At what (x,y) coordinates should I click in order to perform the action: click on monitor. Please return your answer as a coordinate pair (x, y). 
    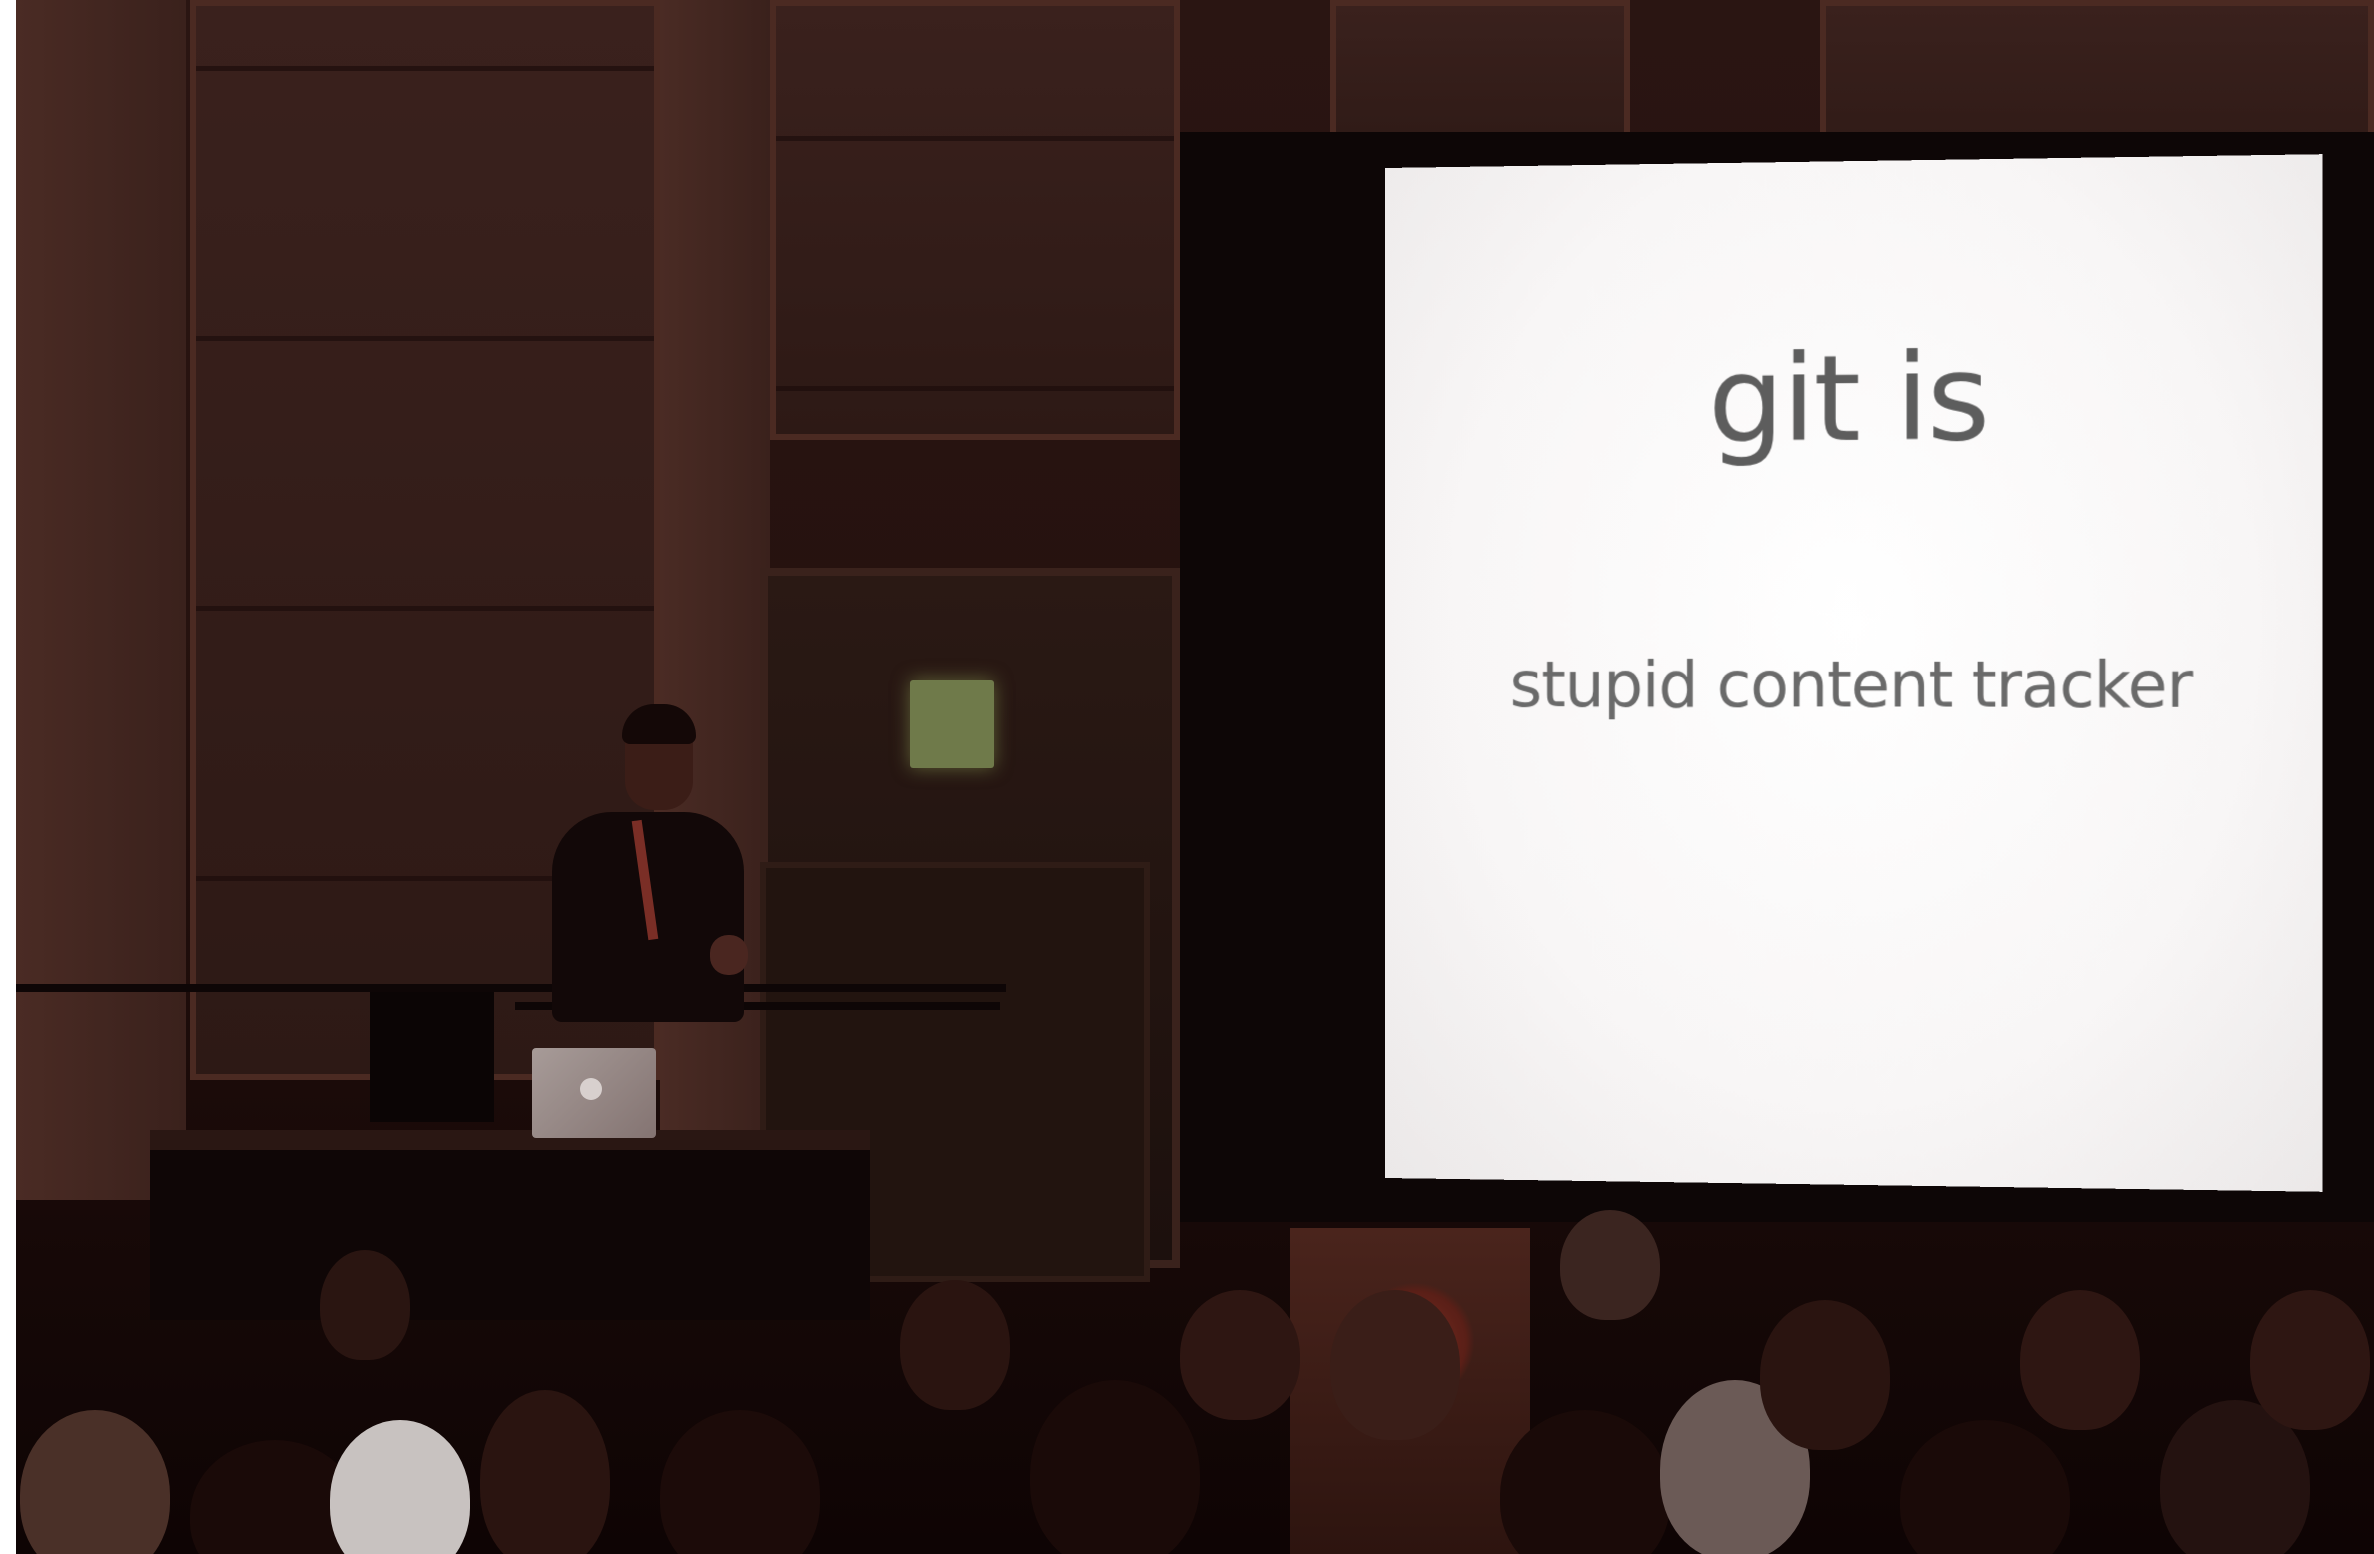
    Looking at the image, I should click on (432, 1057).